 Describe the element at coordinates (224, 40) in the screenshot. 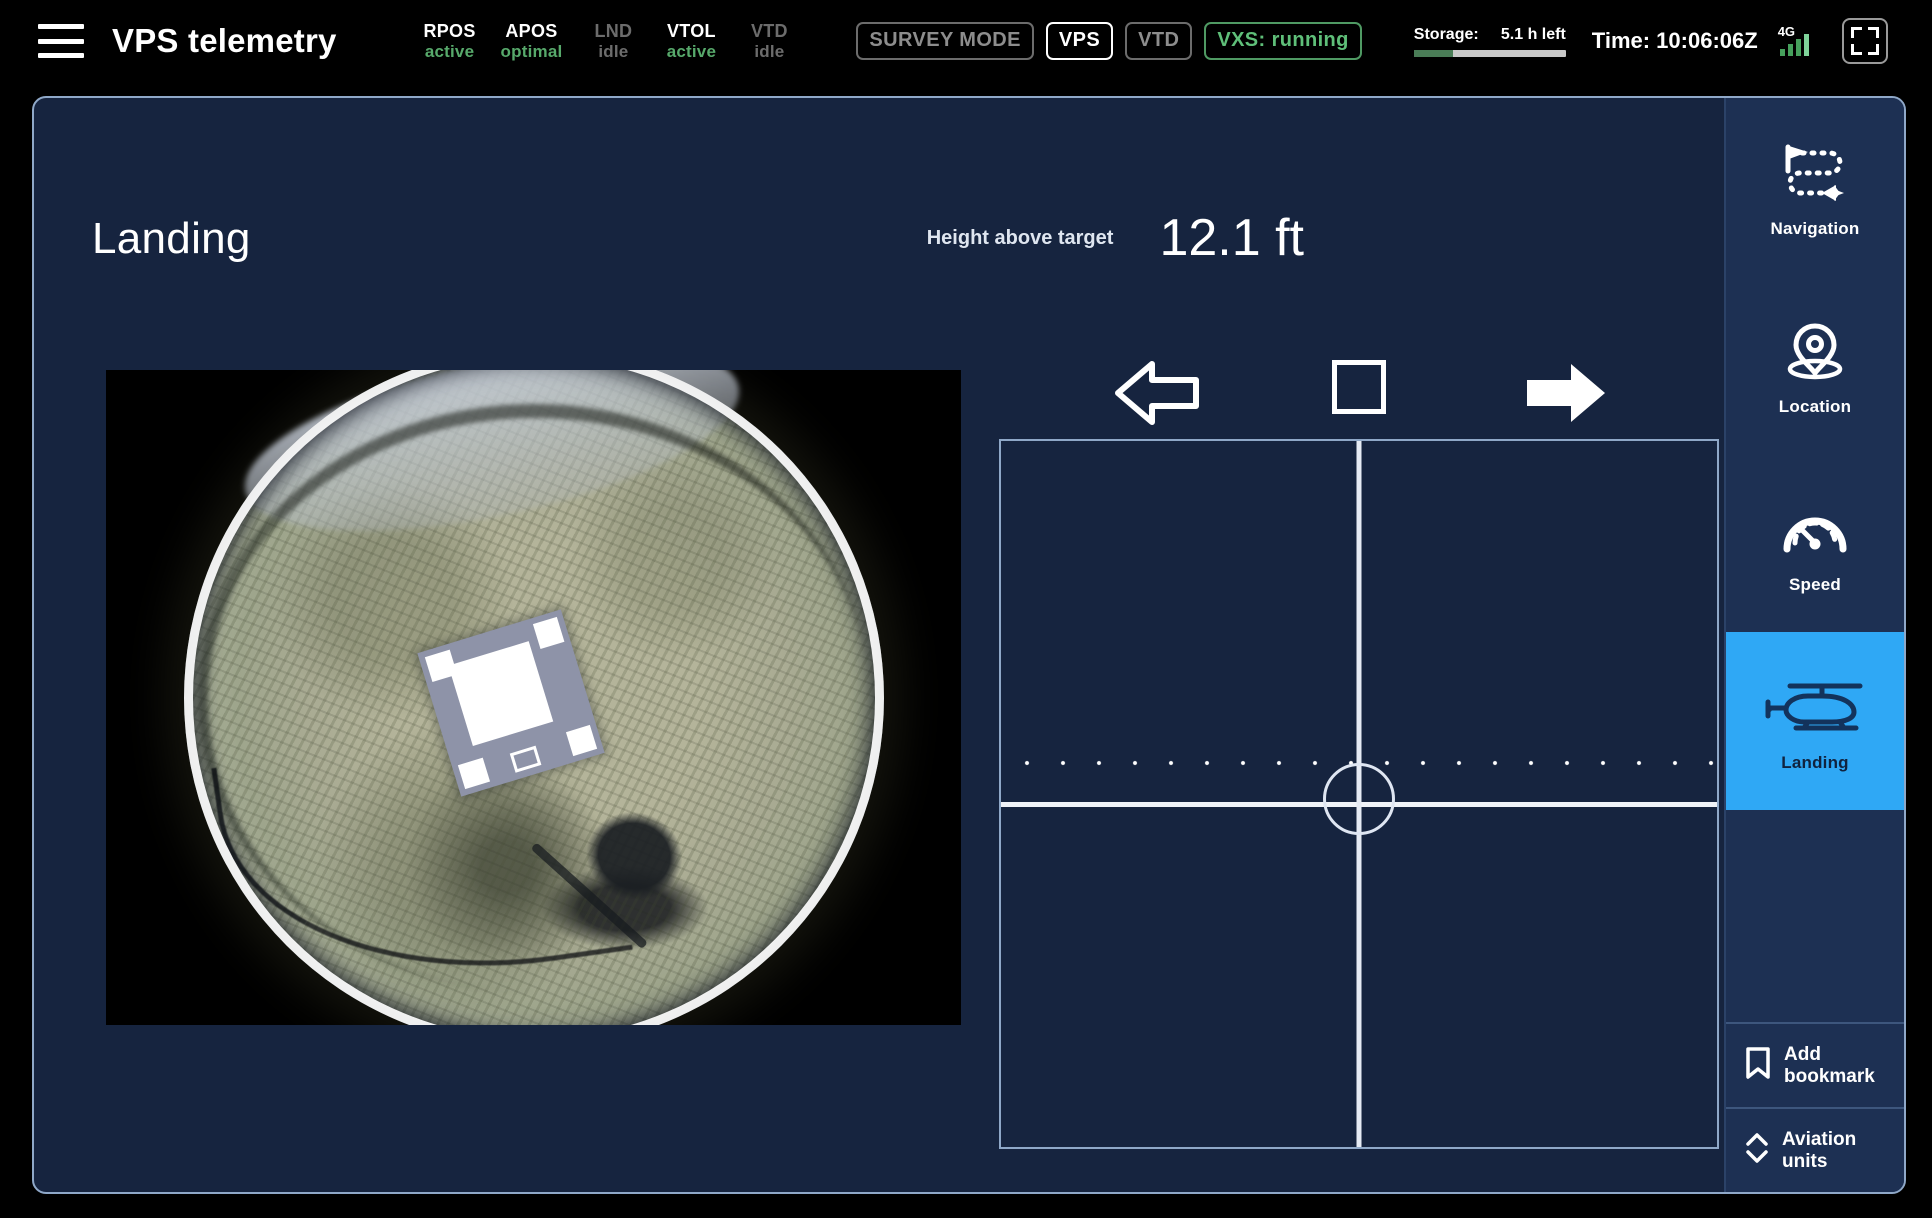

I see `app-title: VPS telemetry` at that location.